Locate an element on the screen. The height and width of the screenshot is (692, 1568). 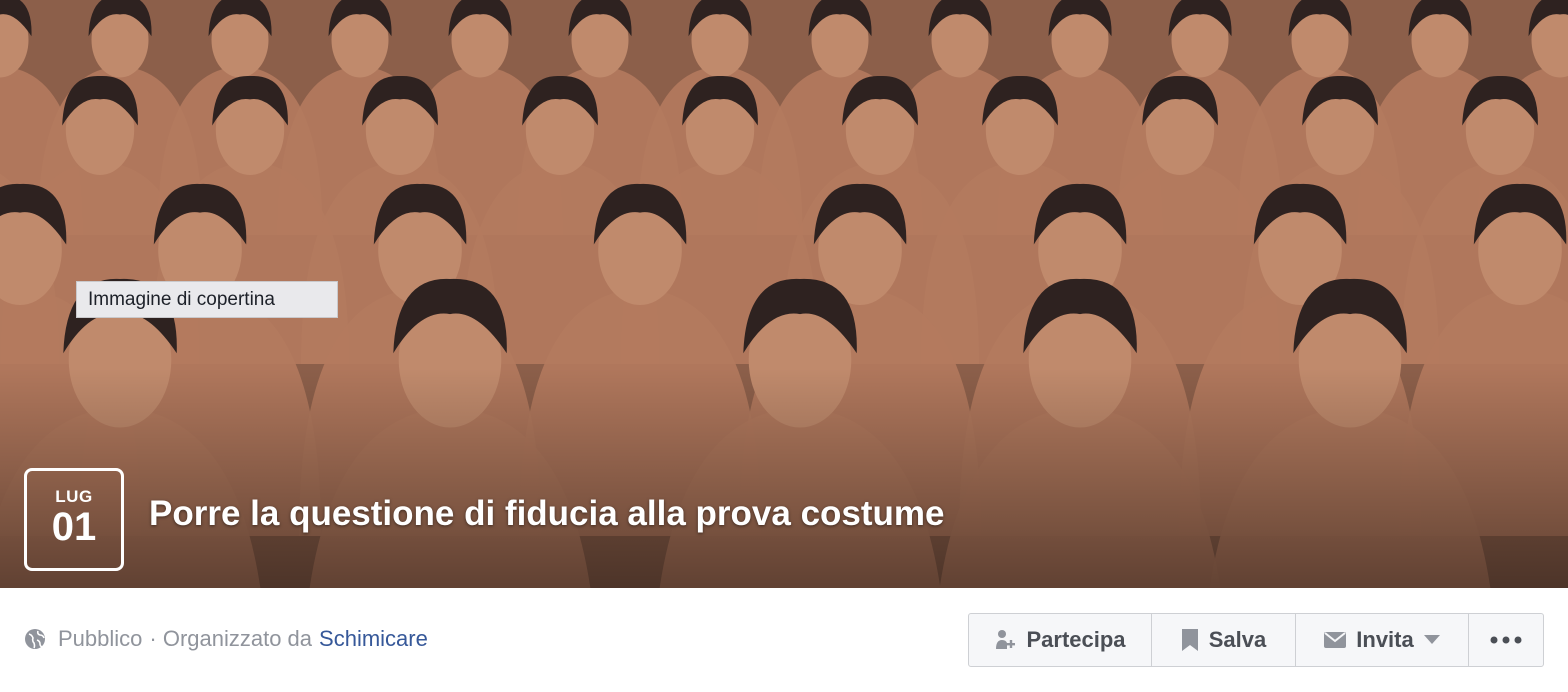
event-date-badge: LUG 01 is located at coordinates (74, 519).